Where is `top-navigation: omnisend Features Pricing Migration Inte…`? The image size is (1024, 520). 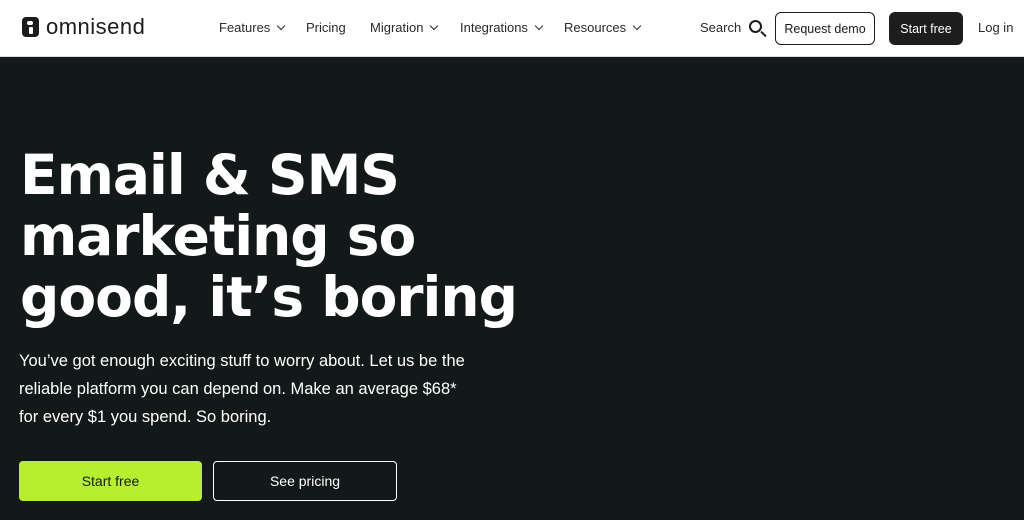
top-navigation: omnisend Features Pricing Migration Inte… is located at coordinates (512, 28).